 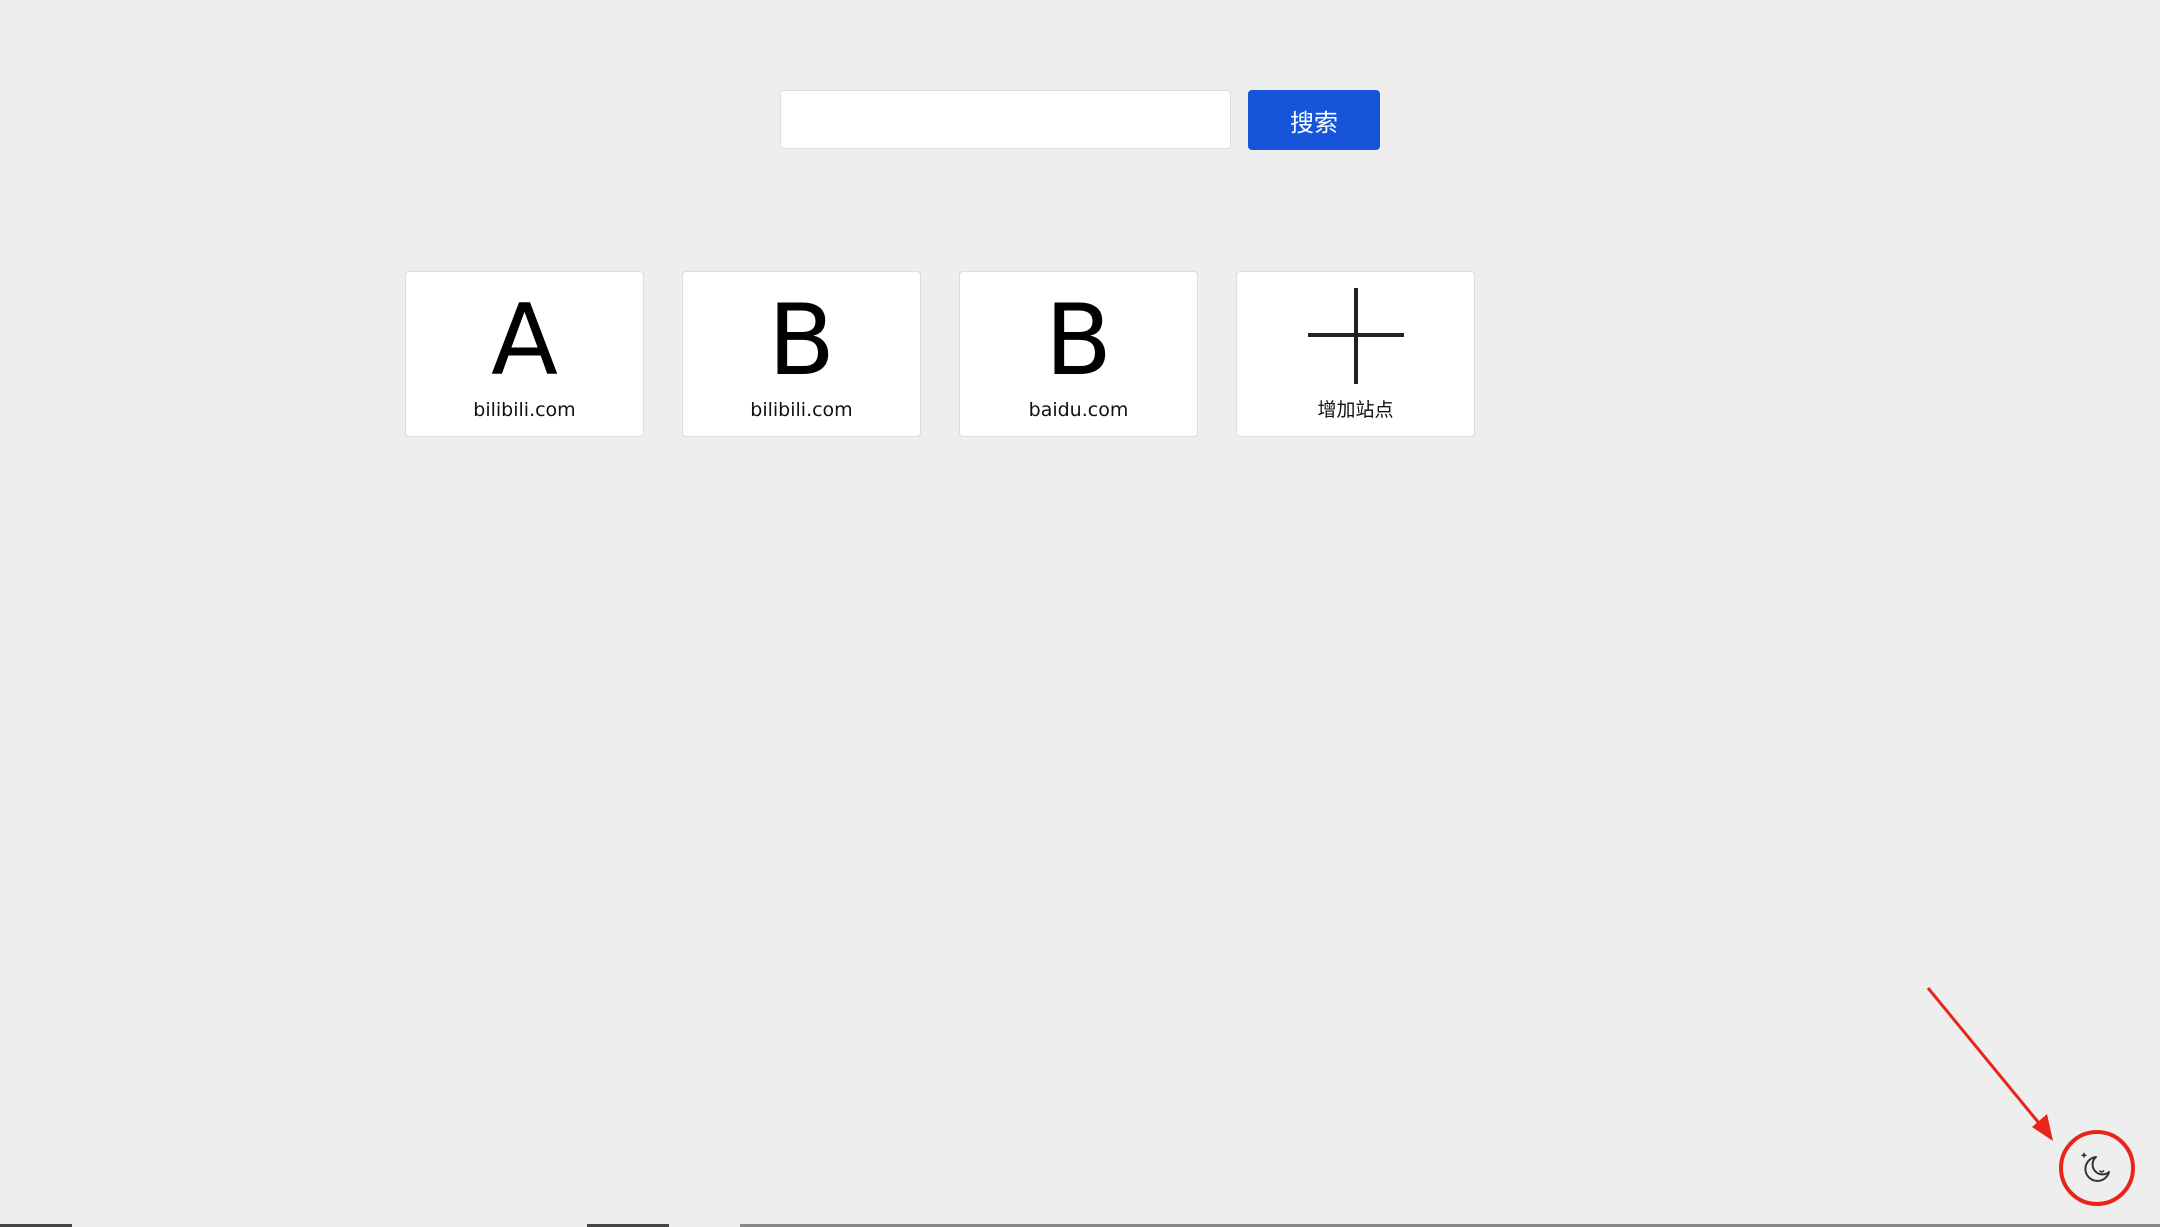 I want to click on site-tile-bilibili-b: B bilibili.com, so click(x=801, y=354).